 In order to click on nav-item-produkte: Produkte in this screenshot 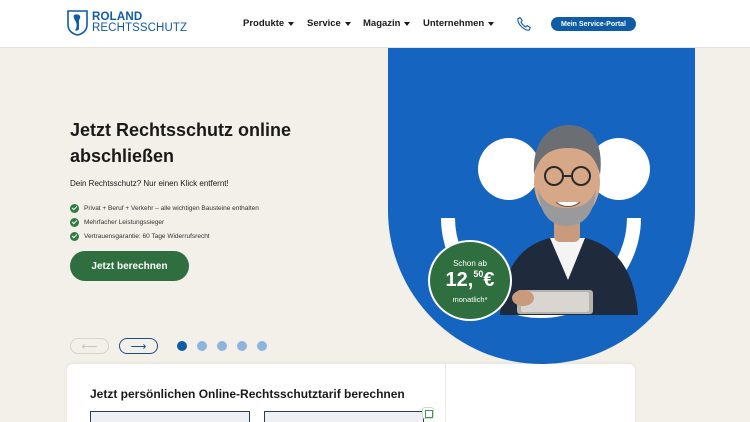, I will do `click(269, 23)`.